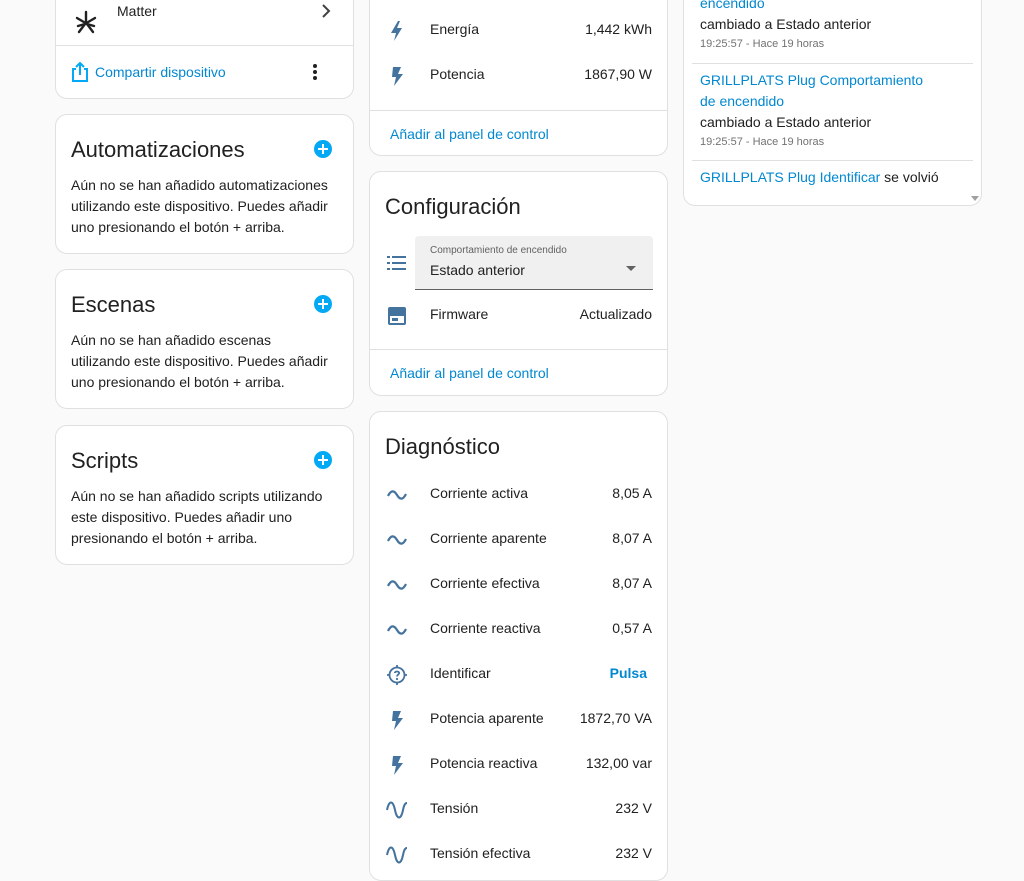 This screenshot has width=1024, height=881. I want to click on crosshairs-question-icon, so click(397, 675).